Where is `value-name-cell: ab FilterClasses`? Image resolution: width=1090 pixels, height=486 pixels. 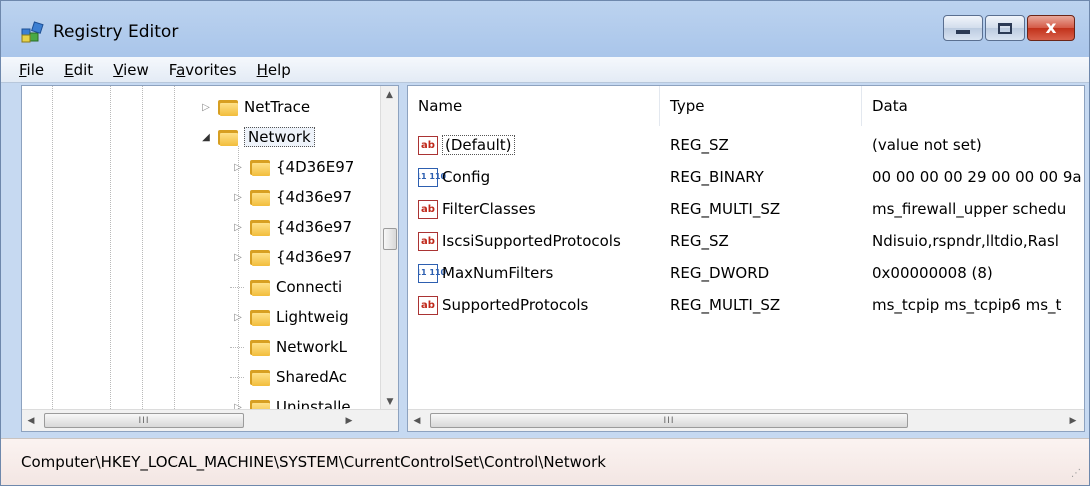 value-name-cell: ab FilterClasses is located at coordinates (539, 209).